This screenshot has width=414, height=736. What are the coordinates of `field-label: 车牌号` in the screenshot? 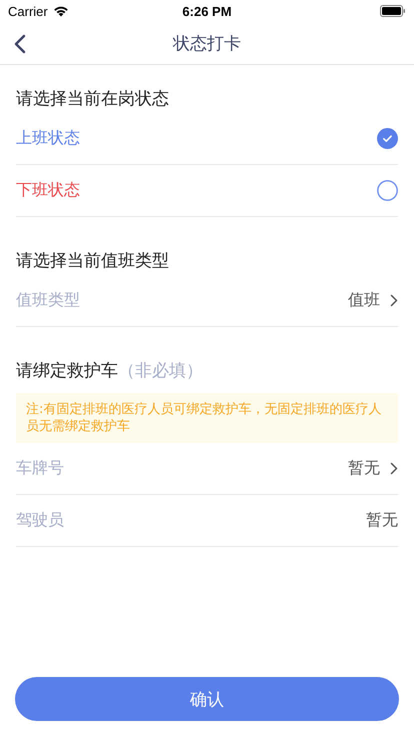 It's located at (40, 468).